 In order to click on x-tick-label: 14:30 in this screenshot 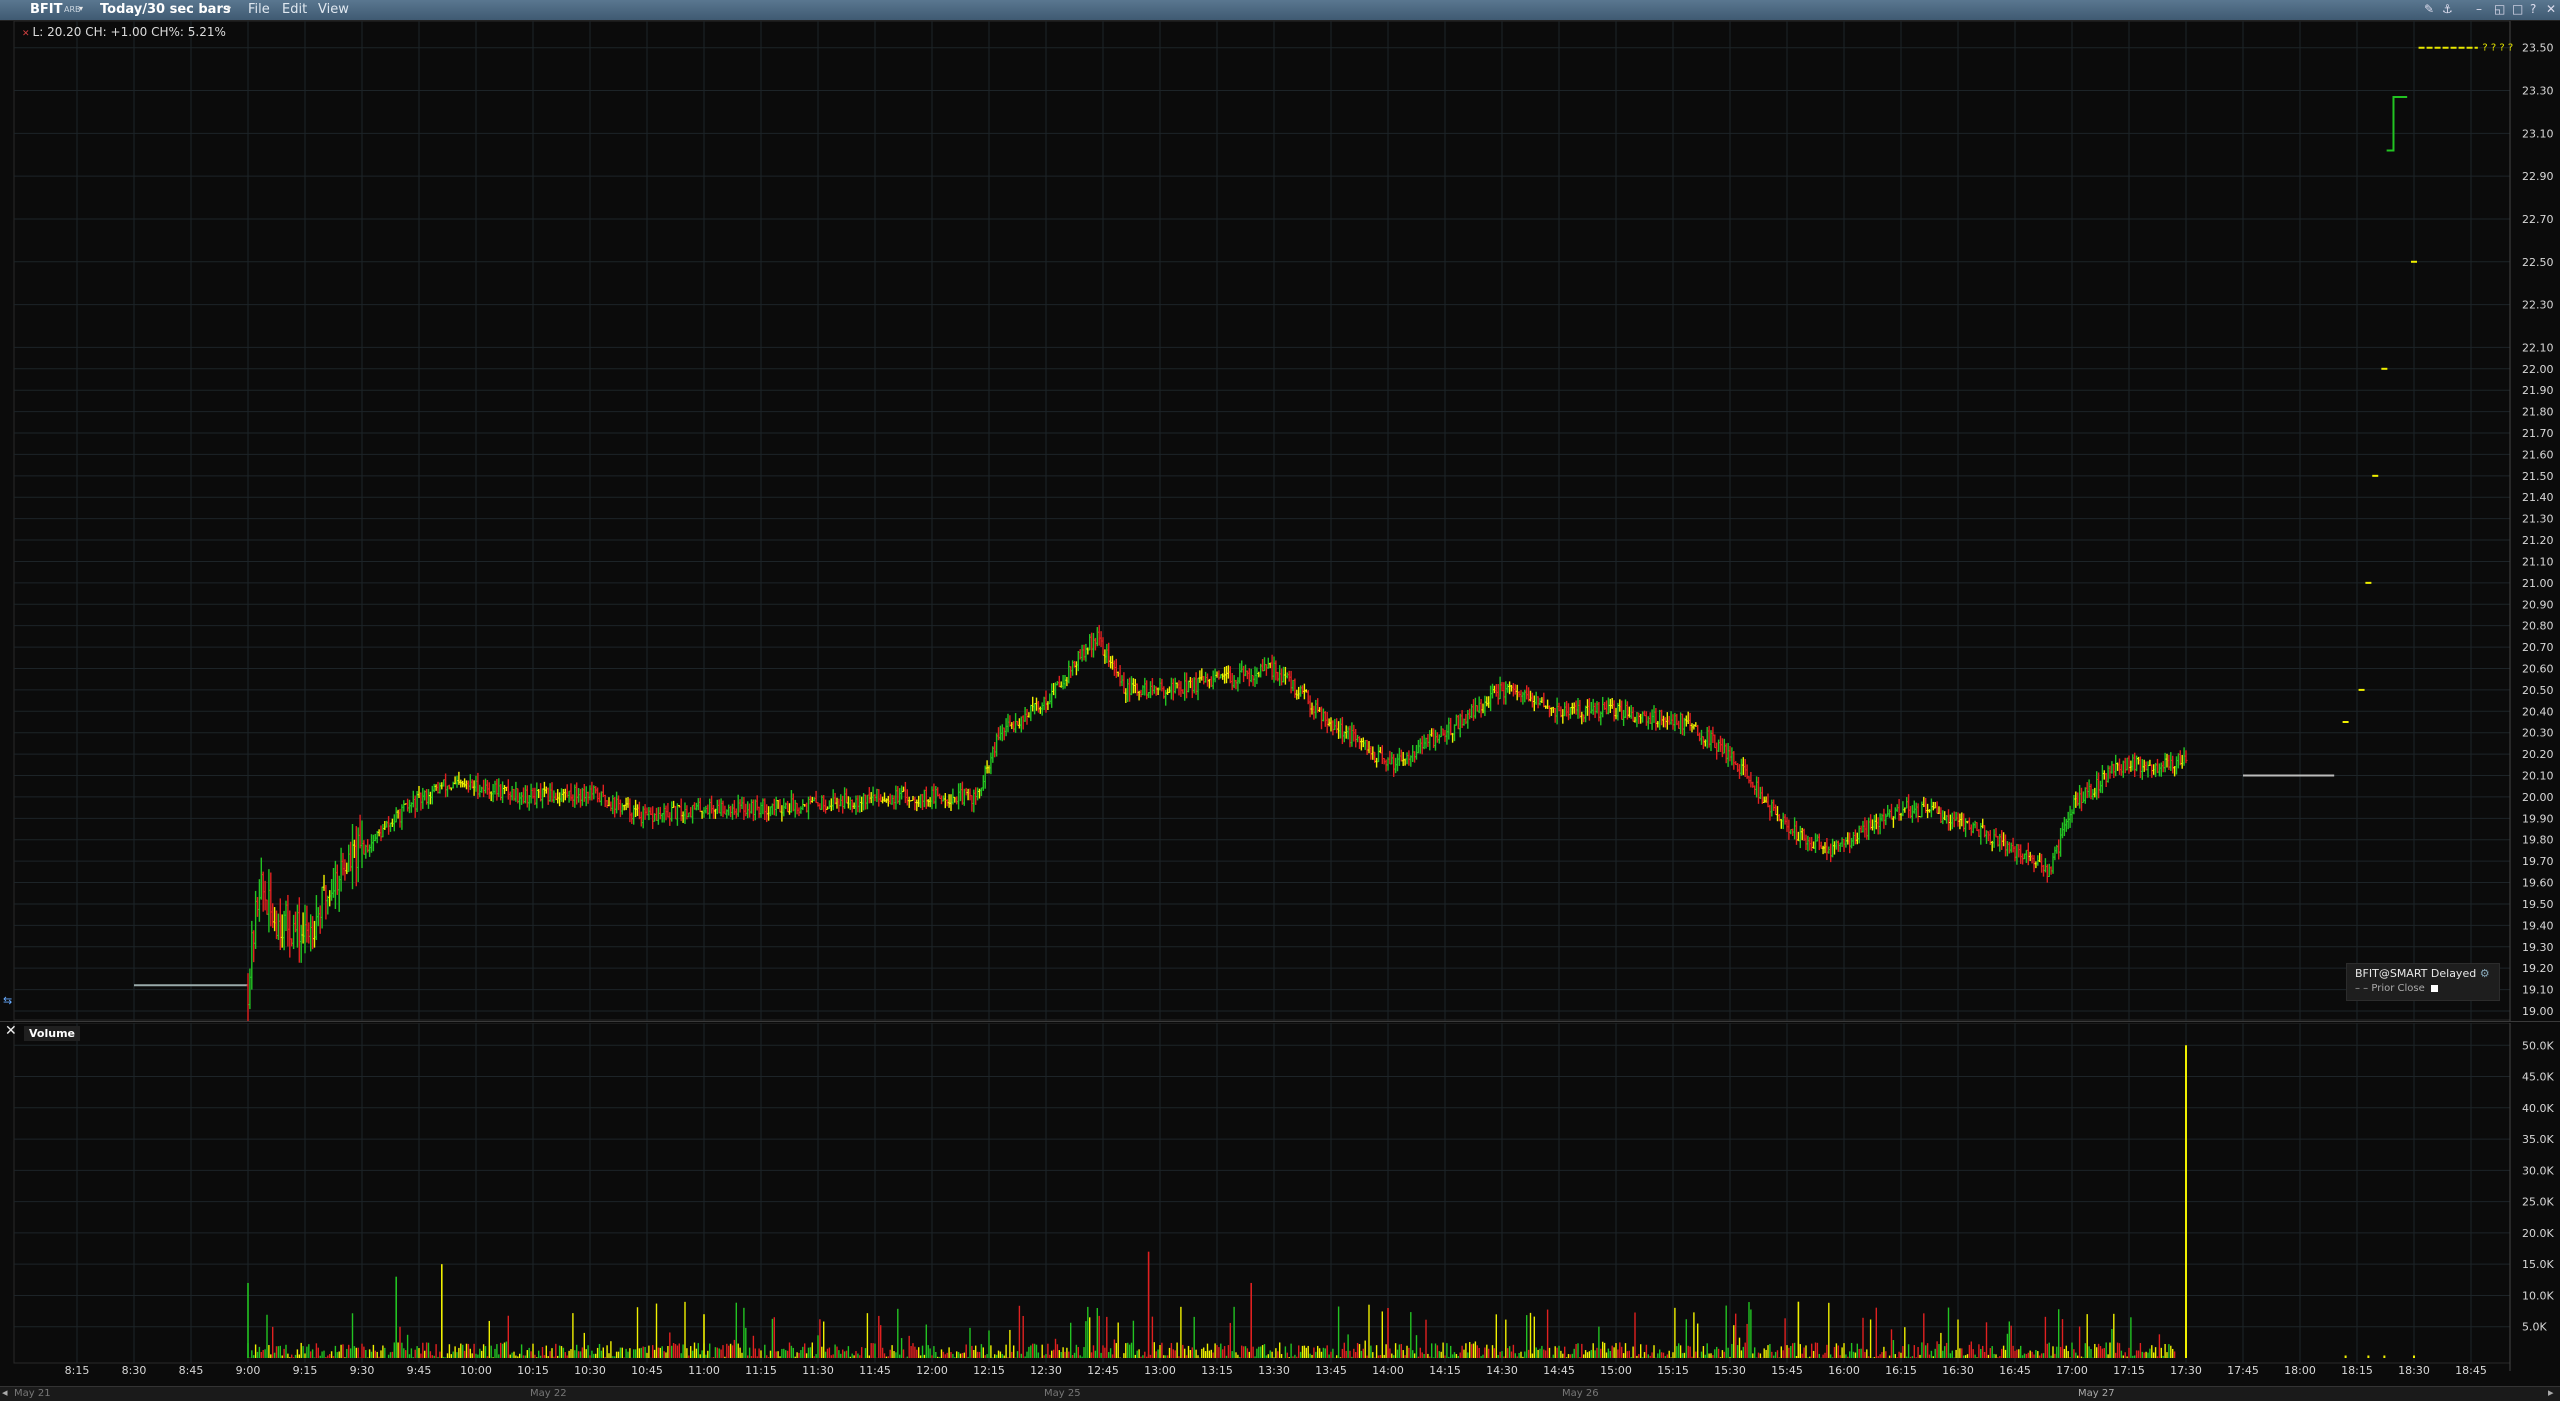, I will do `click(1502, 1370)`.